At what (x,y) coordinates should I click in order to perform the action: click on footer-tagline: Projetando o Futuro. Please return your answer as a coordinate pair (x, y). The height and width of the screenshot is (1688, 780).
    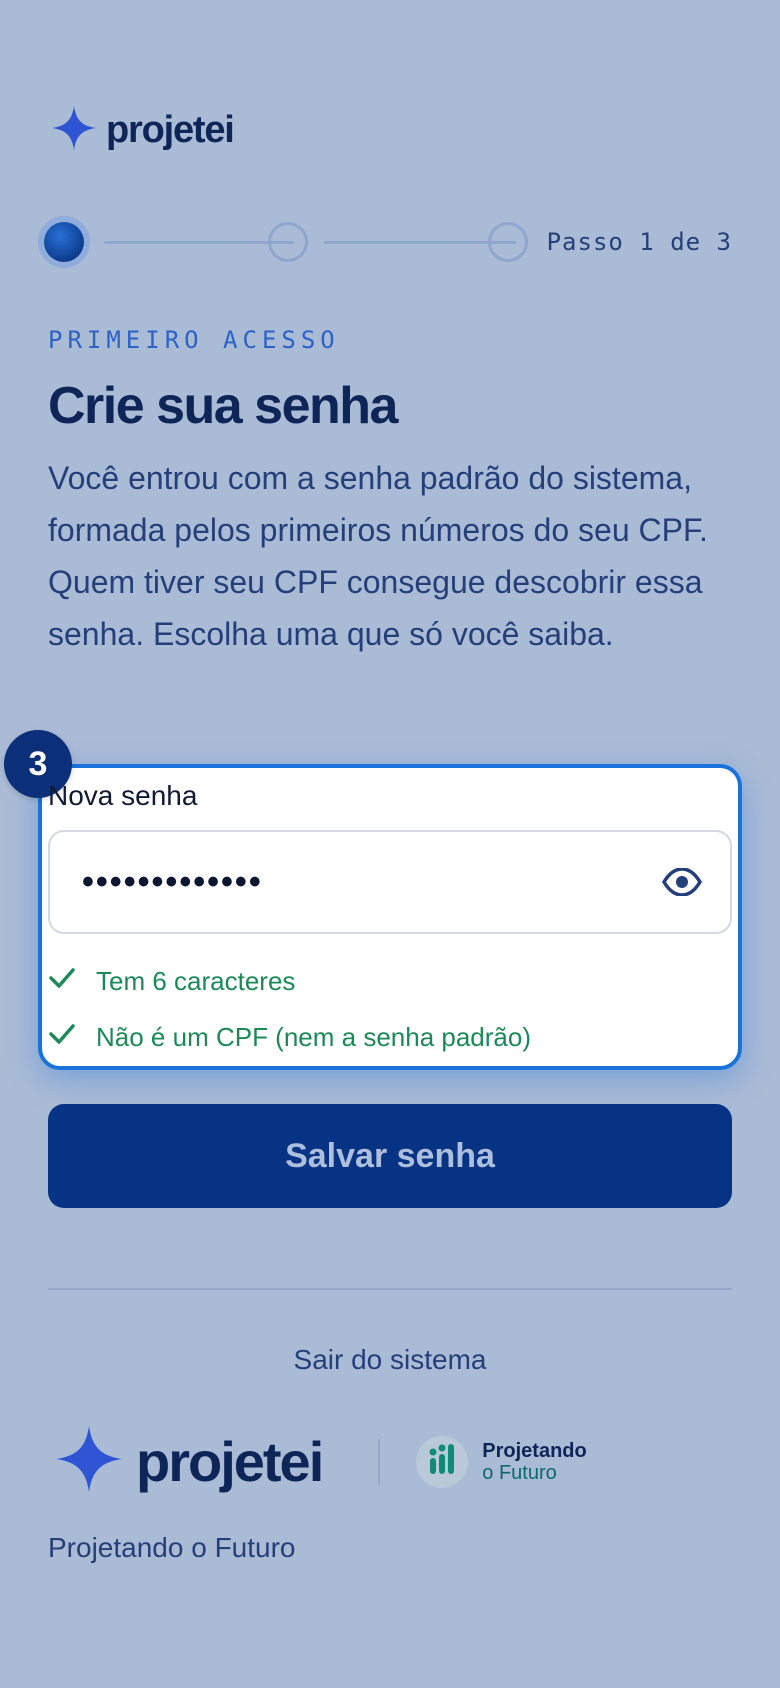
    Looking at the image, I should click on (172, 1547).